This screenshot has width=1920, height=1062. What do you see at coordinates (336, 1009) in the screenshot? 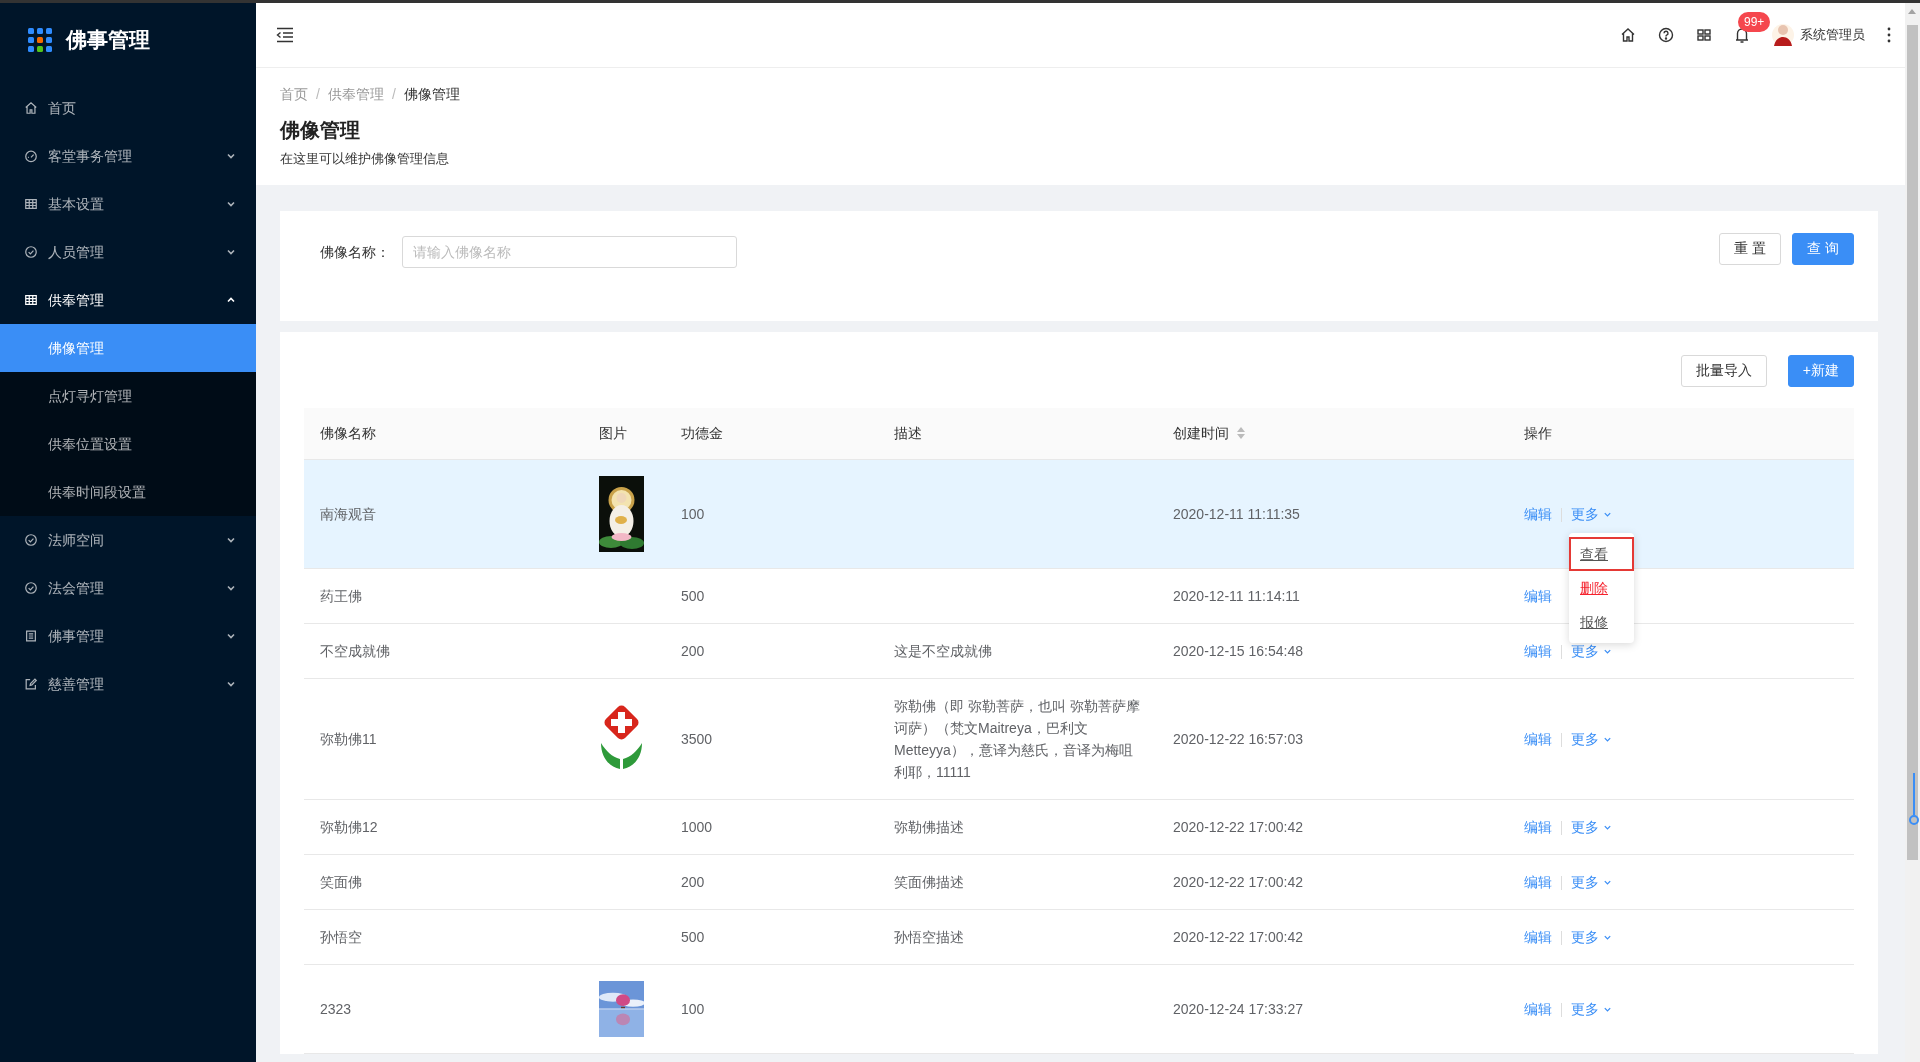
I see `table-cell: 2323` at bounding box center [336, 1009].